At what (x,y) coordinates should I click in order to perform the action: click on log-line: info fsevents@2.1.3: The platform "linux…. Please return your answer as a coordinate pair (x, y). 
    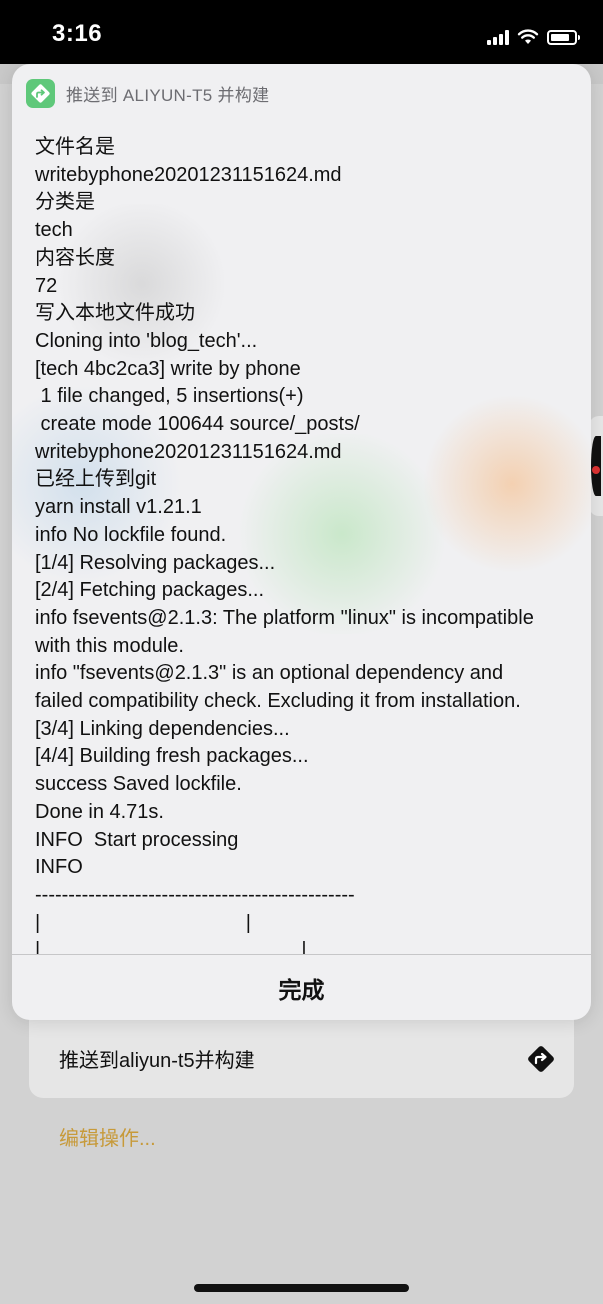
    Looking at the image, I should click on (284, 617).